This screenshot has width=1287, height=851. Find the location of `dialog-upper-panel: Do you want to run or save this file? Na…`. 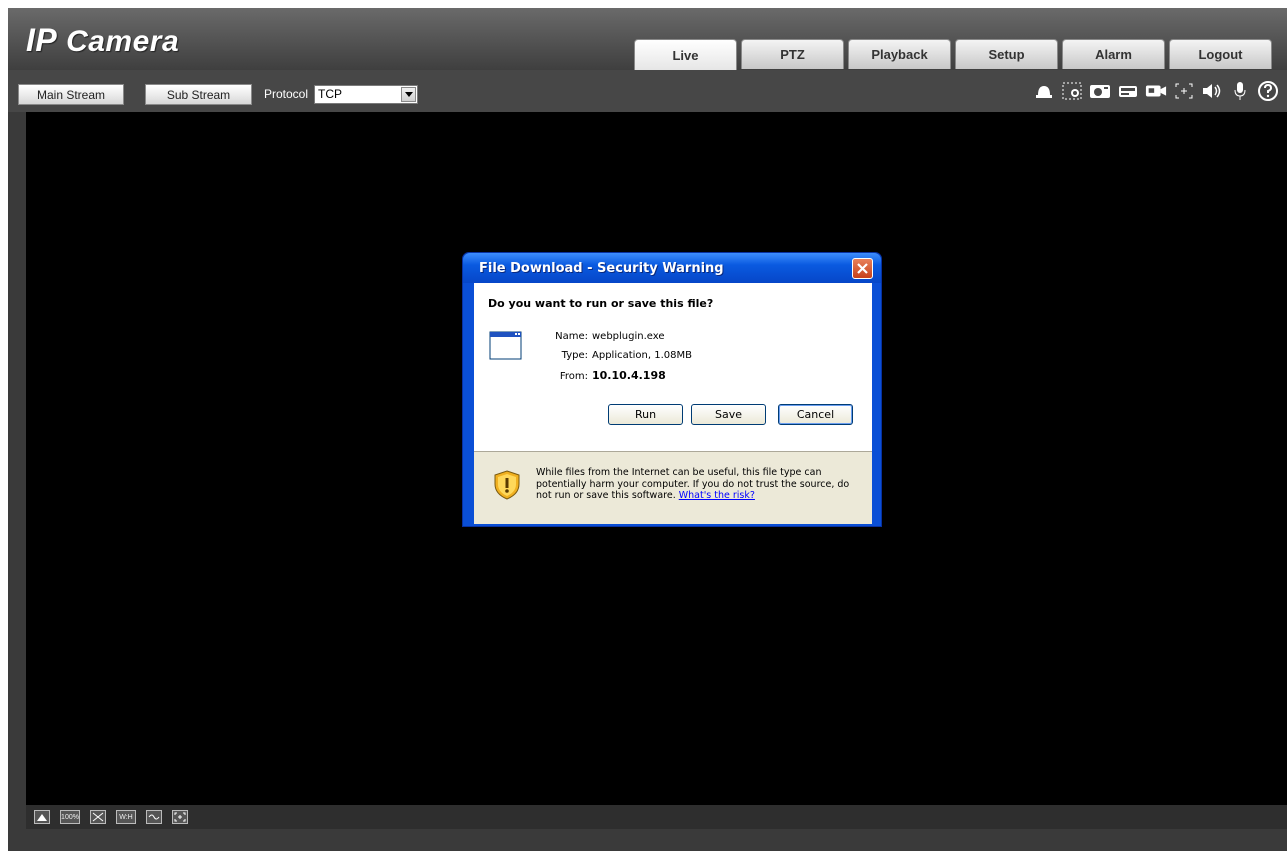

dialog-upper-panel: Do you want to run or save this file? Na… is located at coordinates (673, 367).